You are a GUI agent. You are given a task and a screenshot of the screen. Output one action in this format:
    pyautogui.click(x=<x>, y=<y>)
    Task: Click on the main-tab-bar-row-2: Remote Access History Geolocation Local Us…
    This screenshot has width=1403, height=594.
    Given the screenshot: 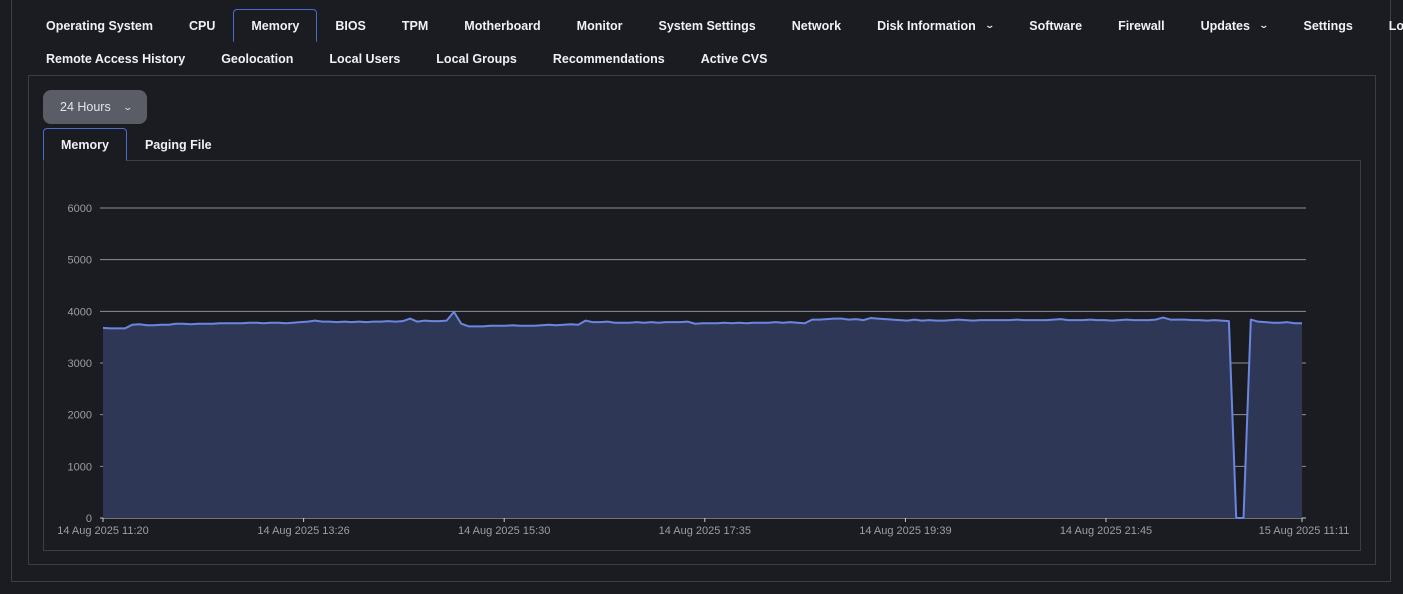 What is the action you would take?
    pyautogui.click(x=406, y=58)
    